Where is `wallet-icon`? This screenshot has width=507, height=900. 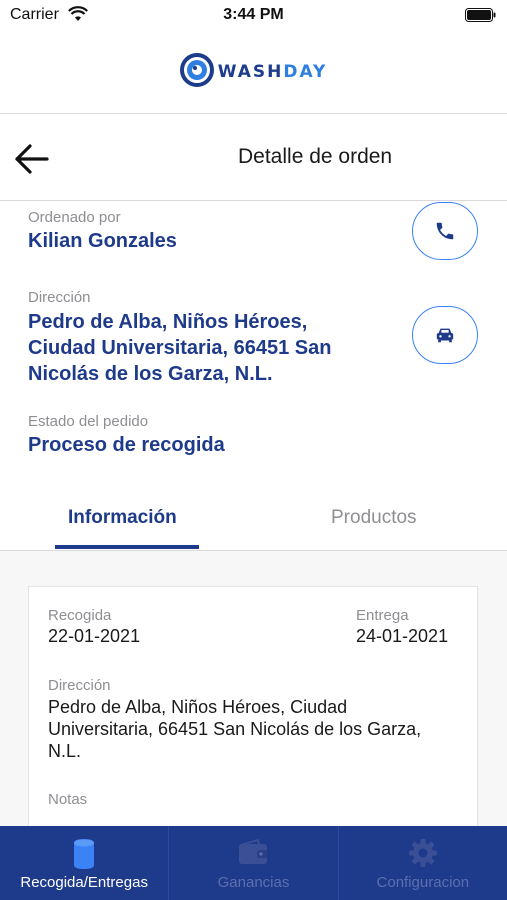 wallet-icon is located at coordinates (253, 851).